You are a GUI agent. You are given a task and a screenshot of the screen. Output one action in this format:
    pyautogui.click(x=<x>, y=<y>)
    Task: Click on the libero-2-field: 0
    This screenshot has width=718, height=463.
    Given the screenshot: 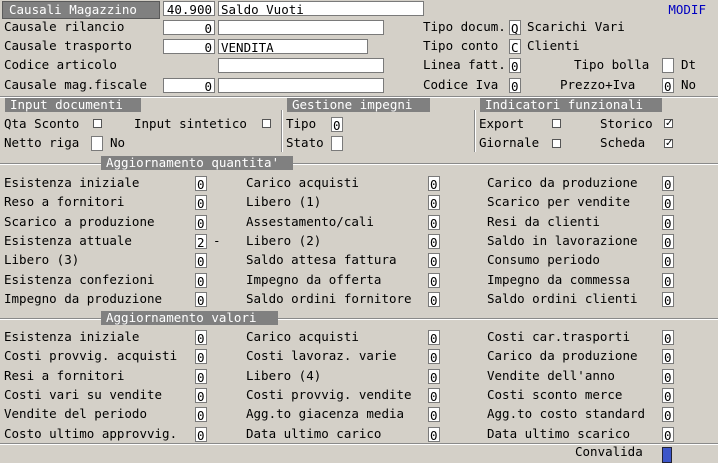 What is the action you would take?
    pyautogui.click(x=434, y=241)
    